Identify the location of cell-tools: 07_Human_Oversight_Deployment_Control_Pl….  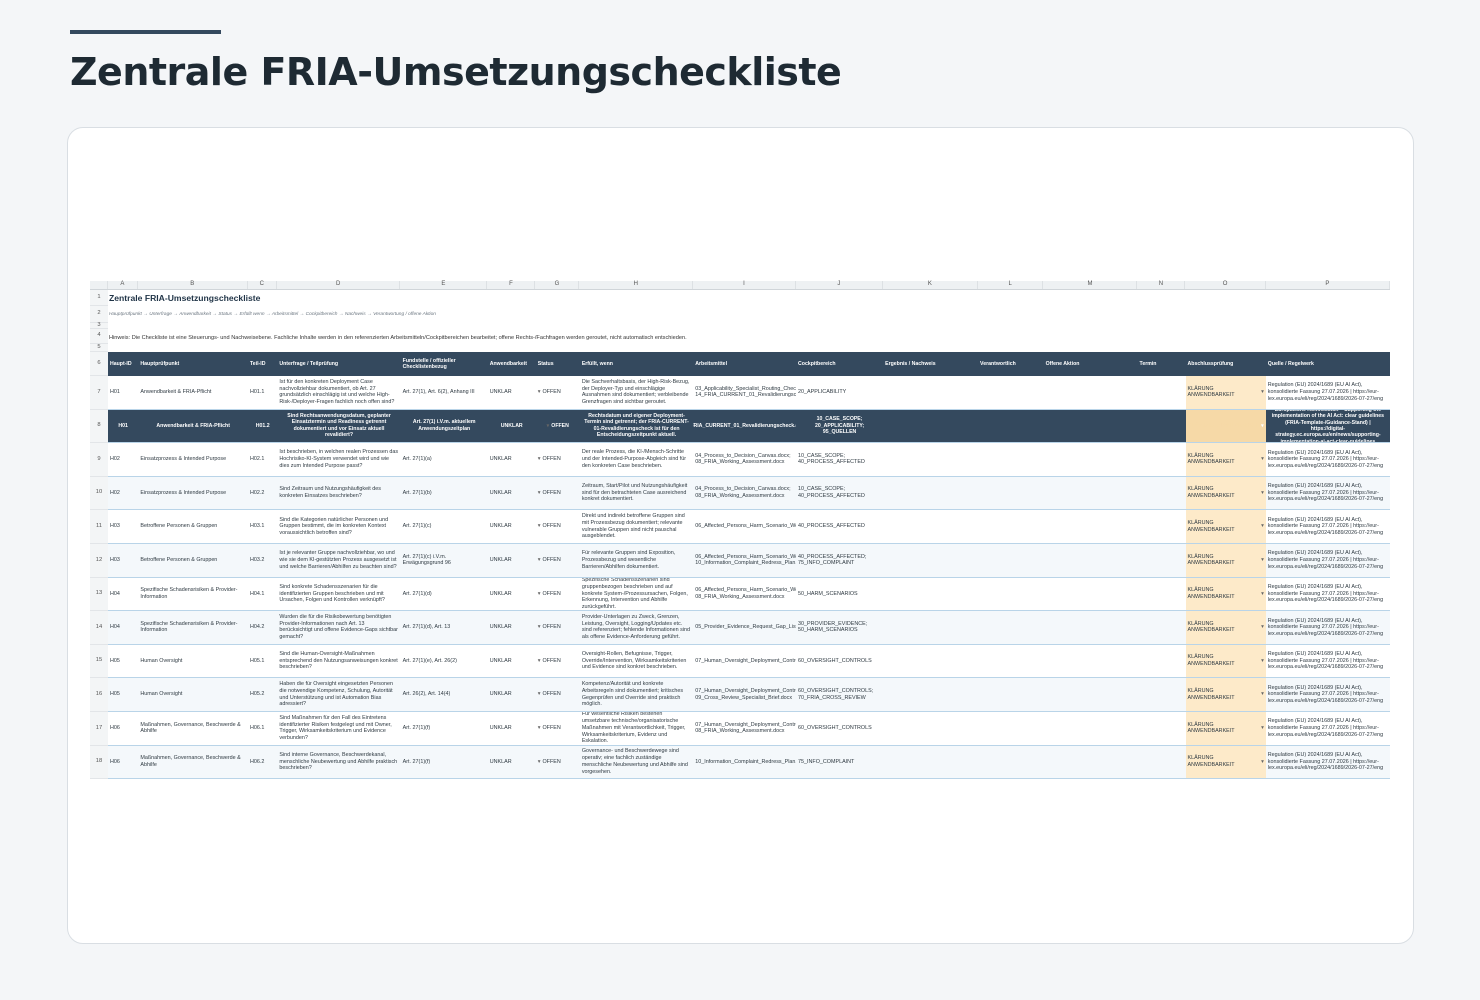
(746, 694).